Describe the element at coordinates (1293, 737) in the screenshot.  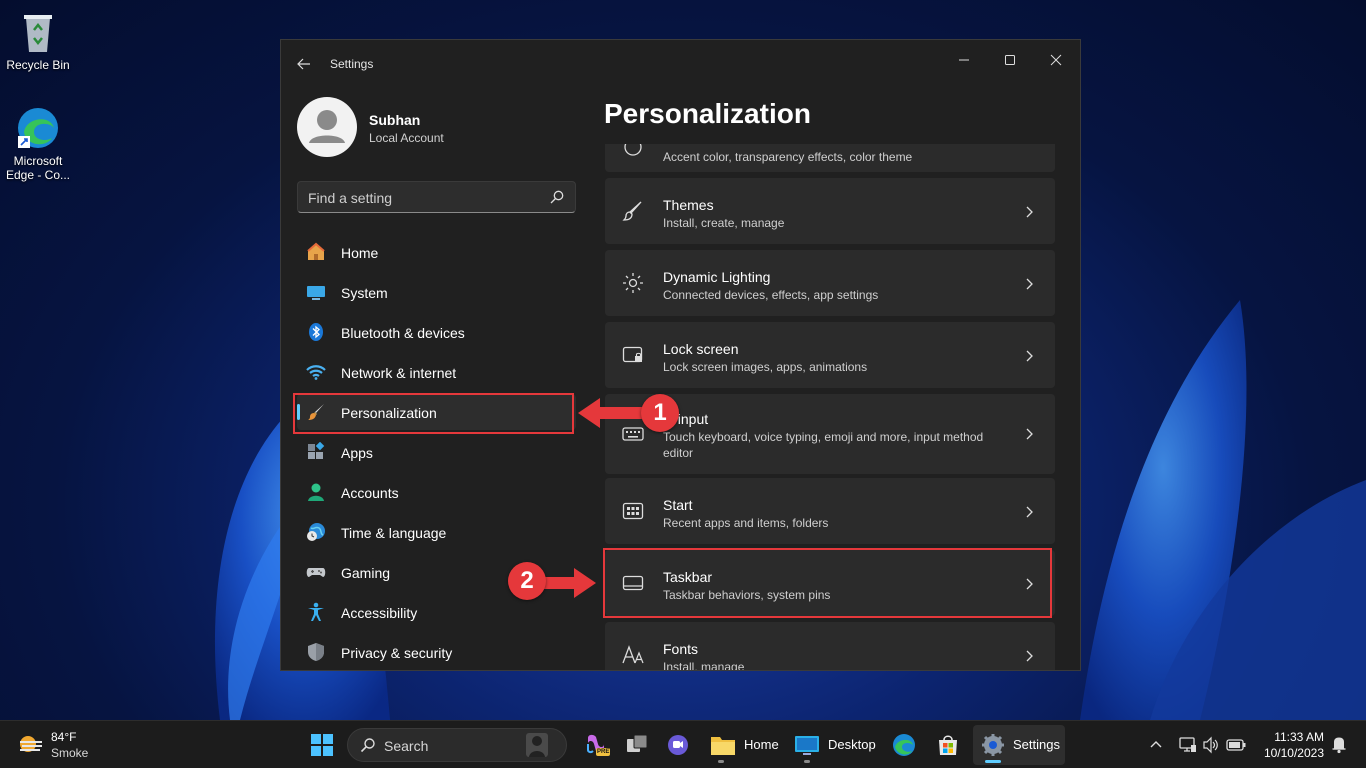
I see `clock-time: 11:33 AM` at that location.